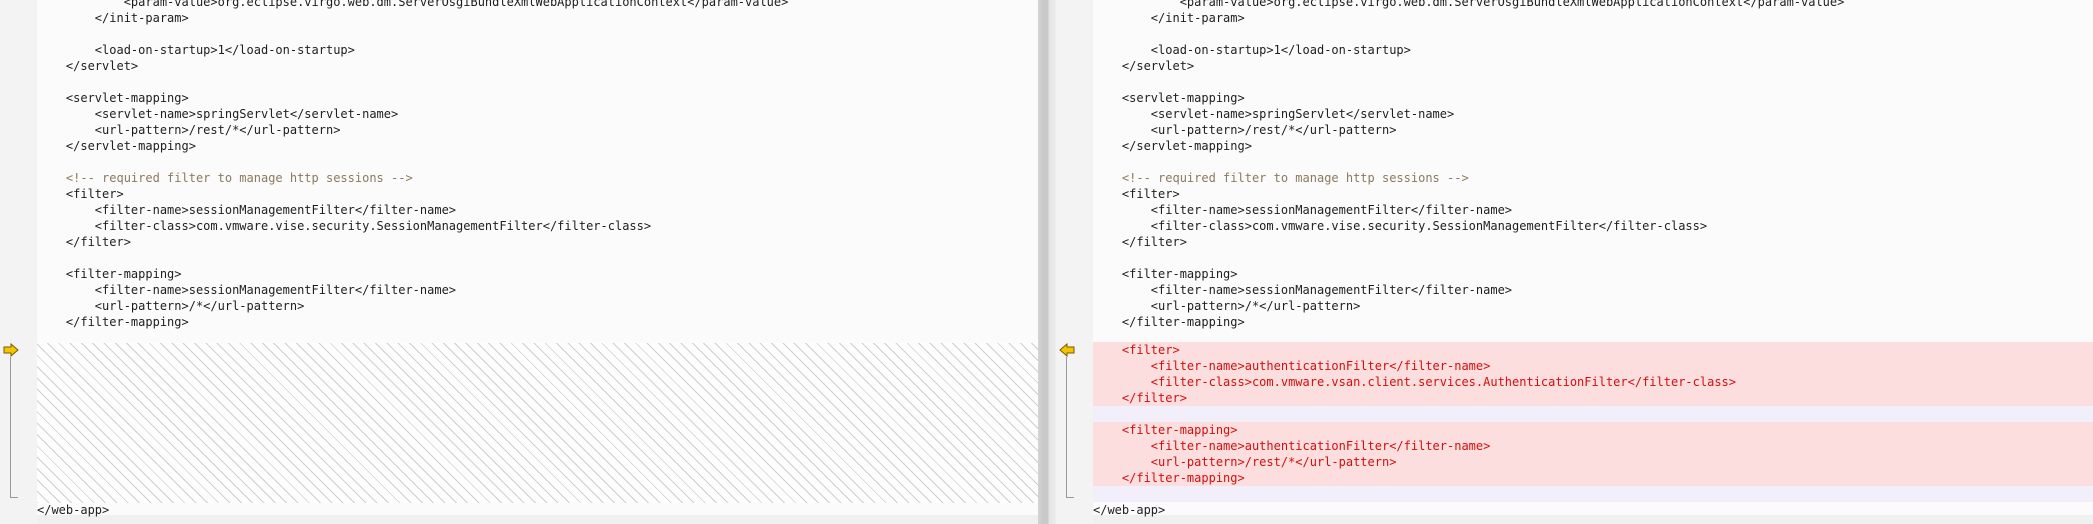  What do you see at coordinates (1074, 262) in the screenshot?
I see `right-gutter` at bounding box center [1074, 262].